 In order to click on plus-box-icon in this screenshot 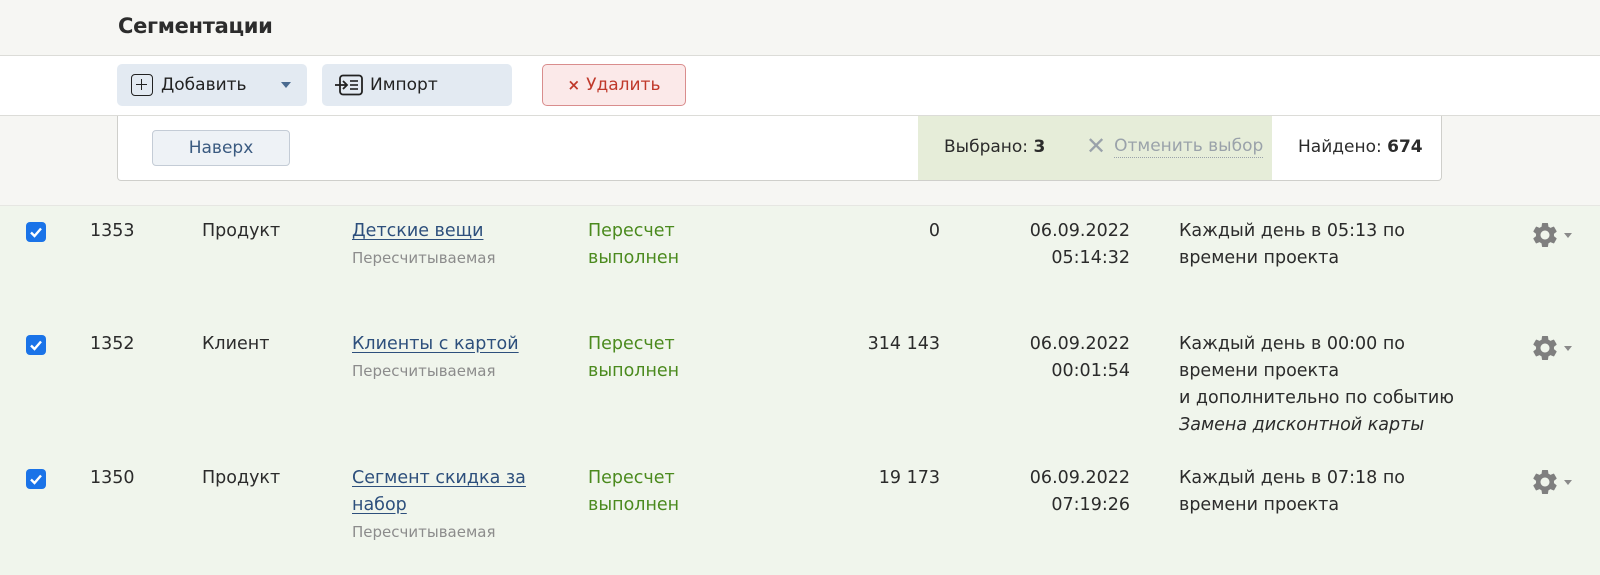, I will do `click(142, 85)`.